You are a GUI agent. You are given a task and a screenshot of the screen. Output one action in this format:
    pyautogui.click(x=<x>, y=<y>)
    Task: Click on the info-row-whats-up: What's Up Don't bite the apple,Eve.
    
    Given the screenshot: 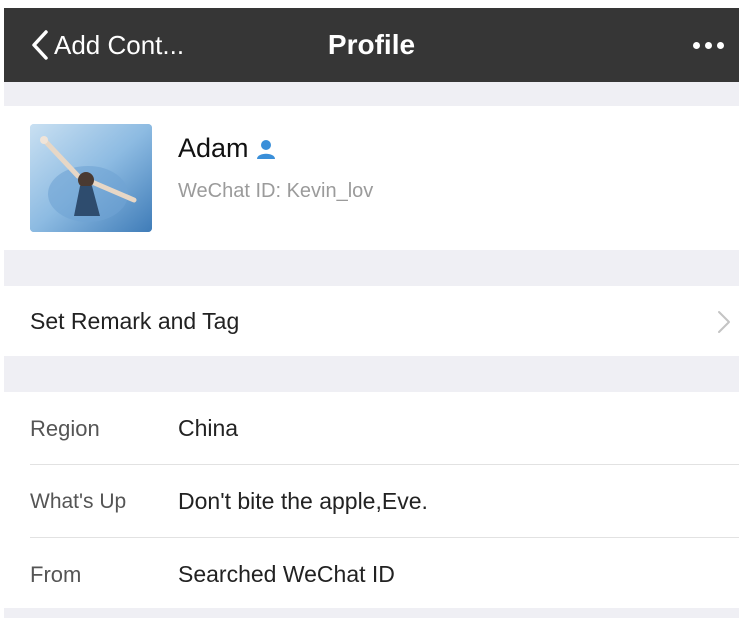 What is the action you would take?
    pyautogui.click(x=371, y=501)
    